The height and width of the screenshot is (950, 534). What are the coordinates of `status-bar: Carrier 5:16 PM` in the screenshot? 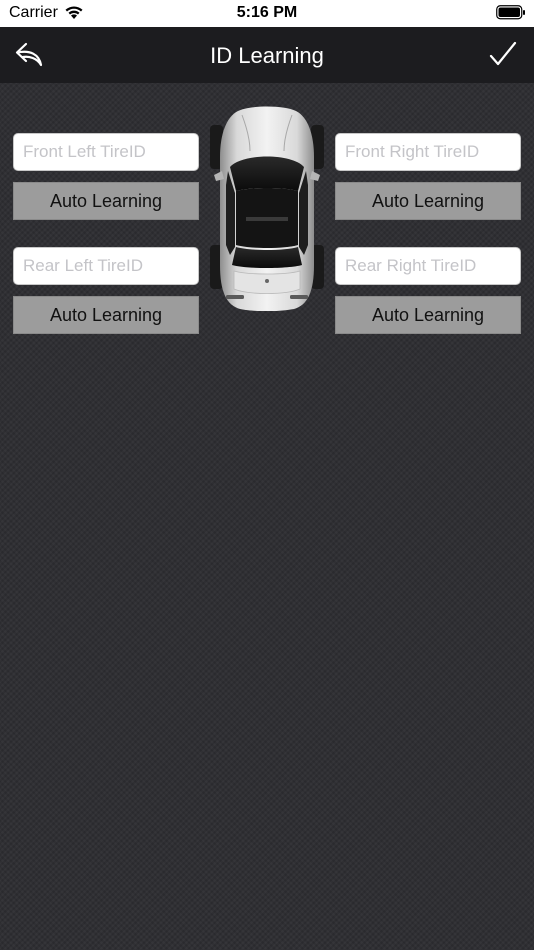 It's located at (267, 13).